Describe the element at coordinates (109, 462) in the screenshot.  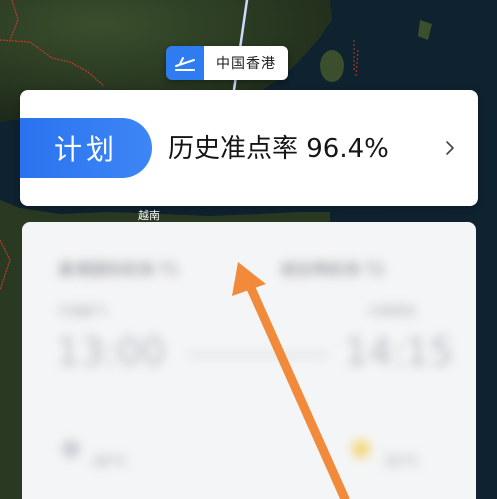
I see `departure-weather: 26°C` at that location.